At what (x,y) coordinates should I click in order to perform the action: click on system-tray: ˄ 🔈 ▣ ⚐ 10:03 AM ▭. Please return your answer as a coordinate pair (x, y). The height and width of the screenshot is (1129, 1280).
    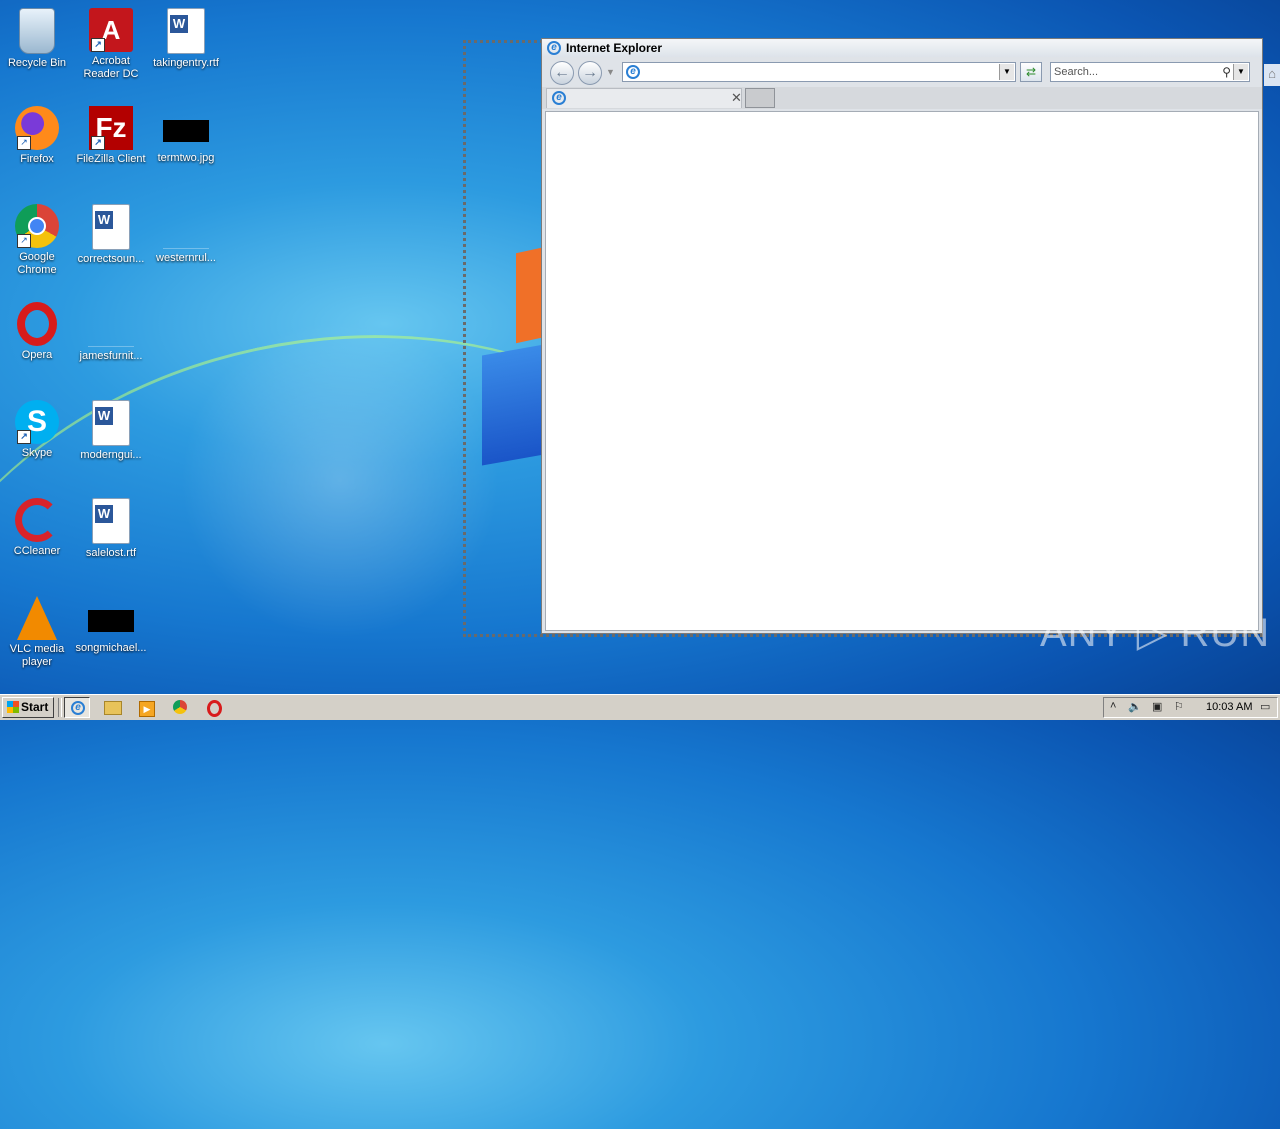
    Looking at the image, I should click on (1190, 707).